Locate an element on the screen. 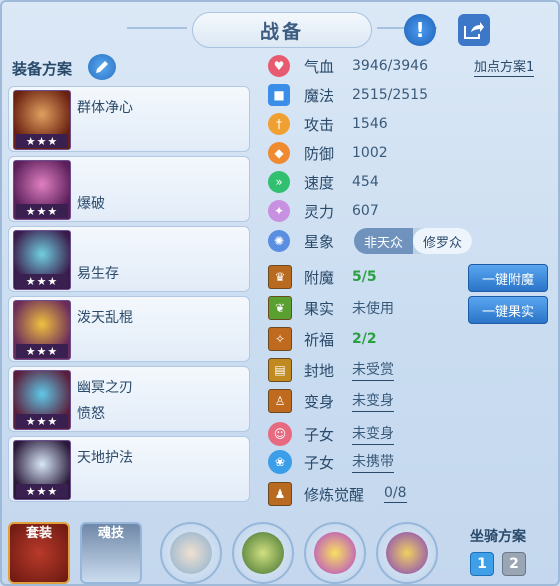  blessing-icon: ✧ is located at coordinates (280, 339).